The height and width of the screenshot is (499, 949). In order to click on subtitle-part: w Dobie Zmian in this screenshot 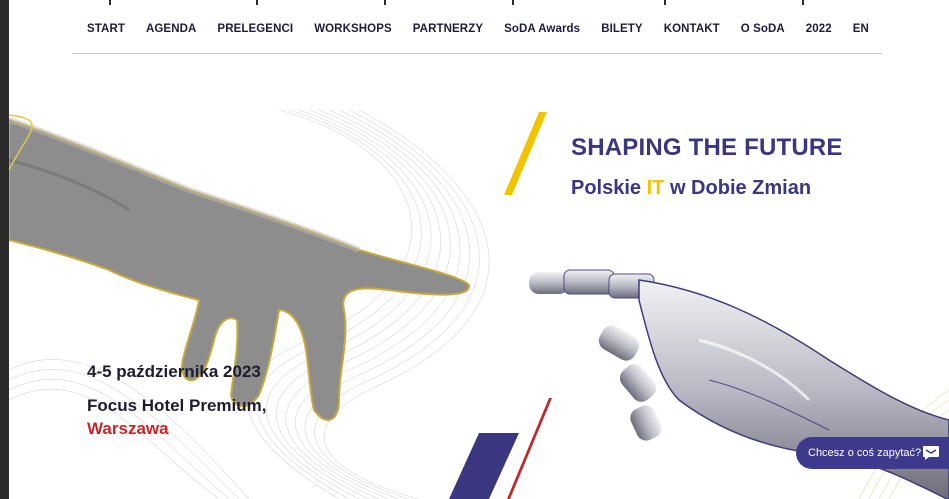, I will do `click(738, 188)`.